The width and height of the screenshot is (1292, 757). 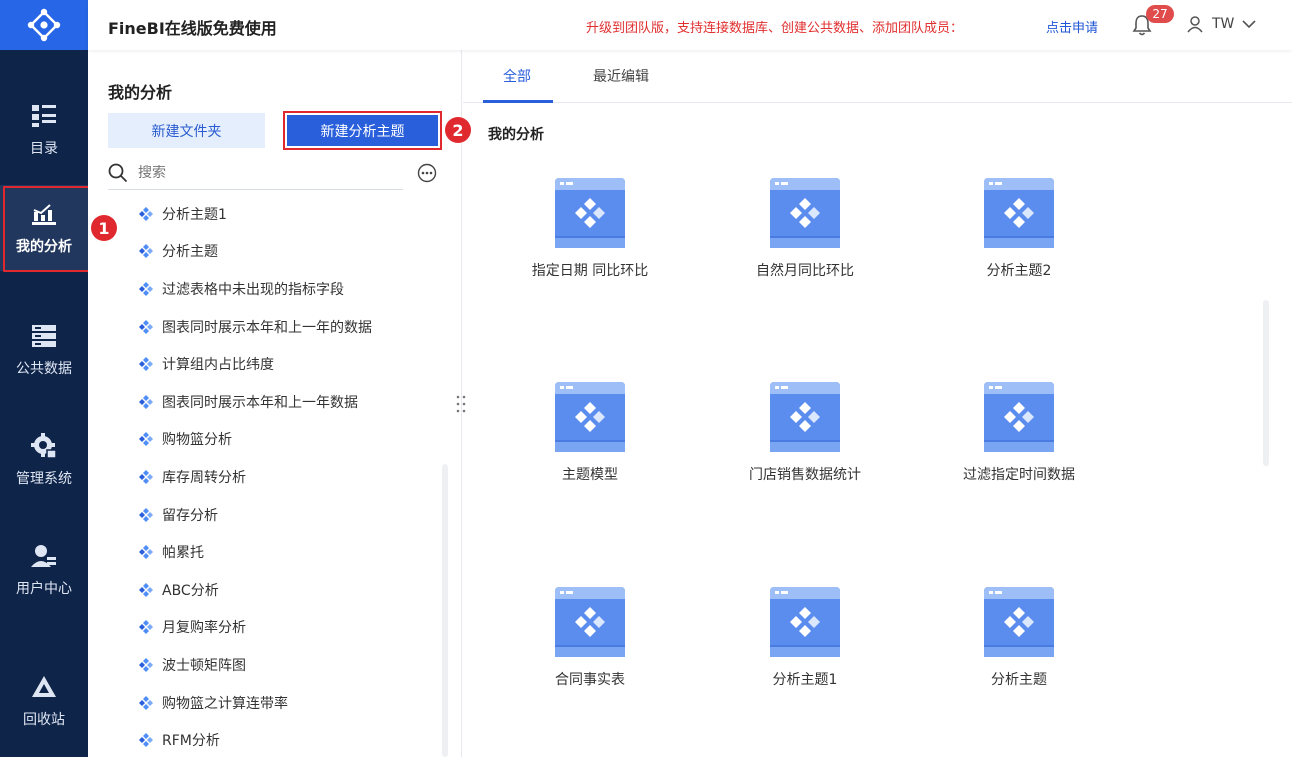 I want to click on subject-card: 指定日期 同比环比, so click(x=590, y=253).